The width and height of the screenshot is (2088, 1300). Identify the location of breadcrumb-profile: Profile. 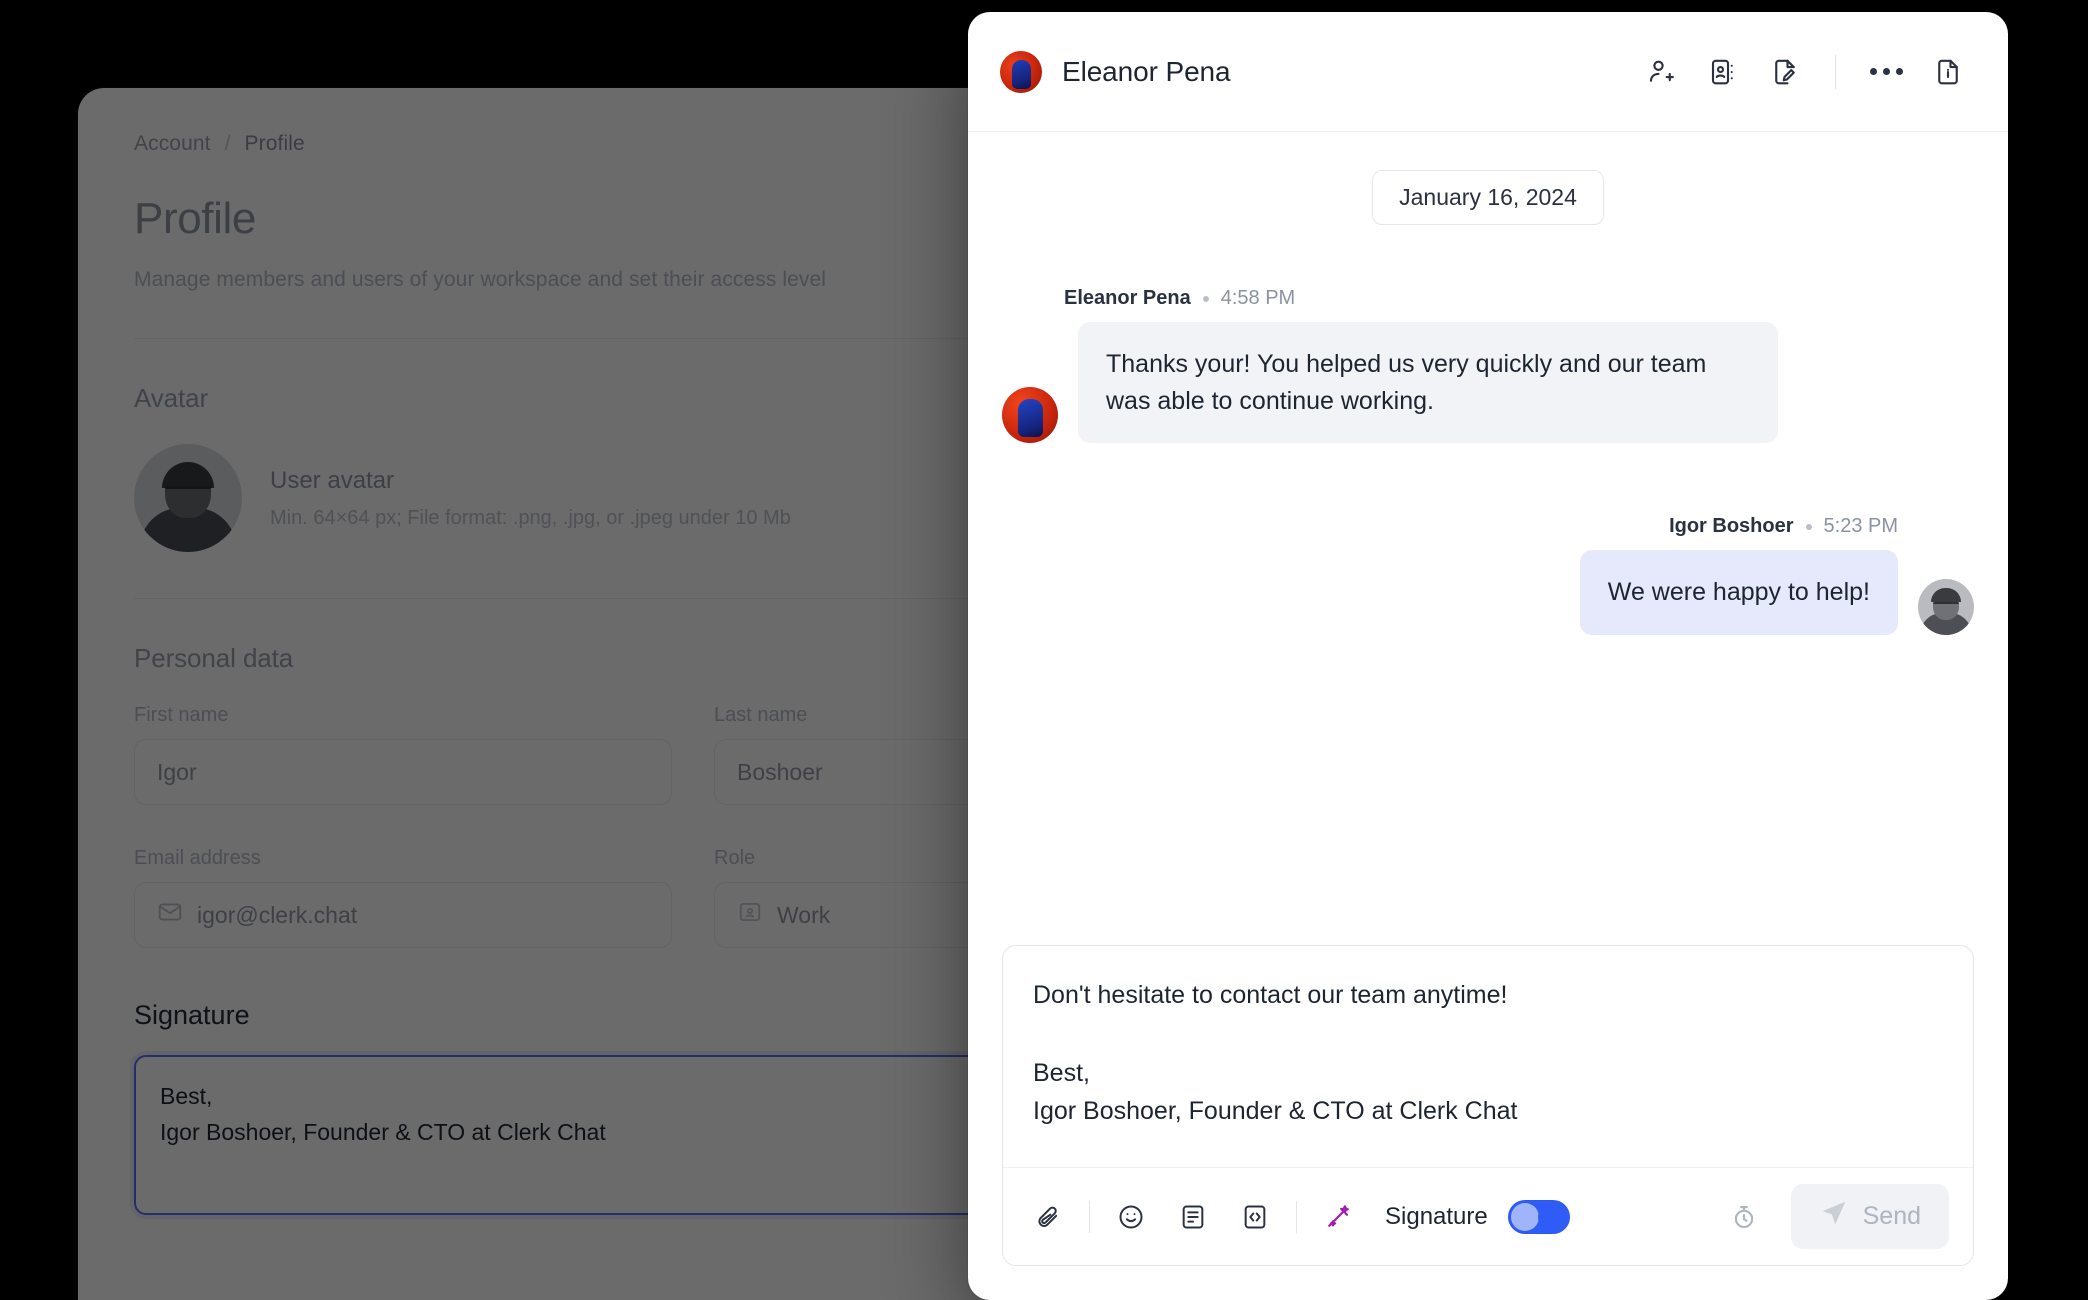
(275, 144).